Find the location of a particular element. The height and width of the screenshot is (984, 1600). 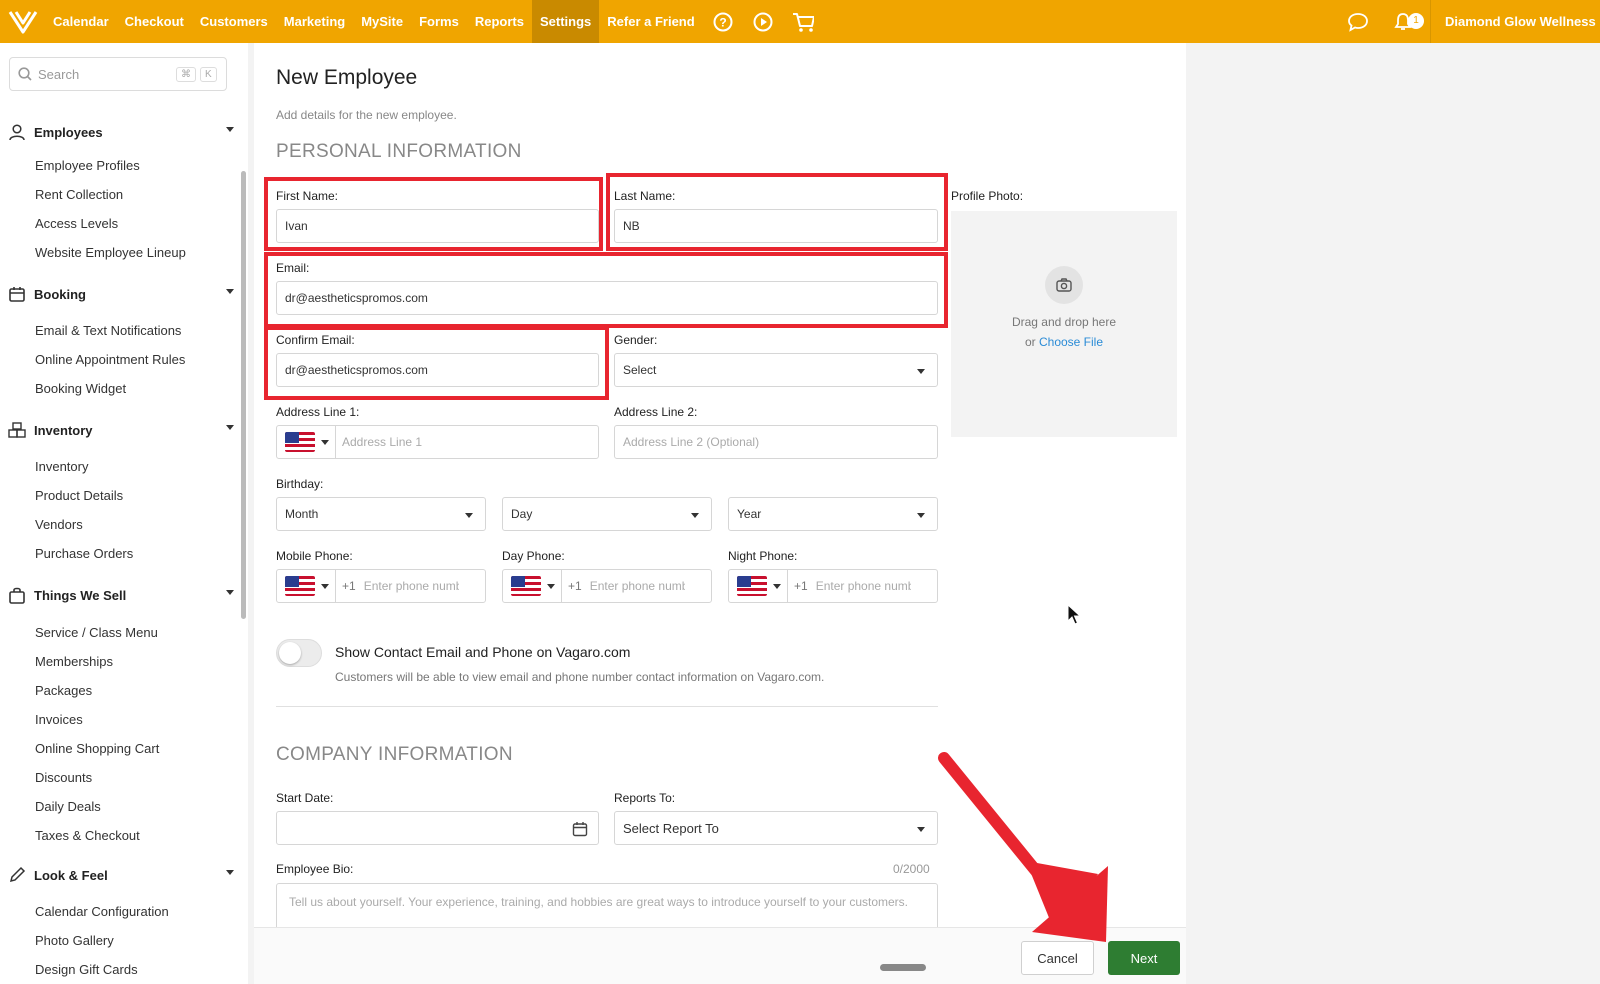

sidebar-section-label: Things We Sell is located at coordinates (80, 595).